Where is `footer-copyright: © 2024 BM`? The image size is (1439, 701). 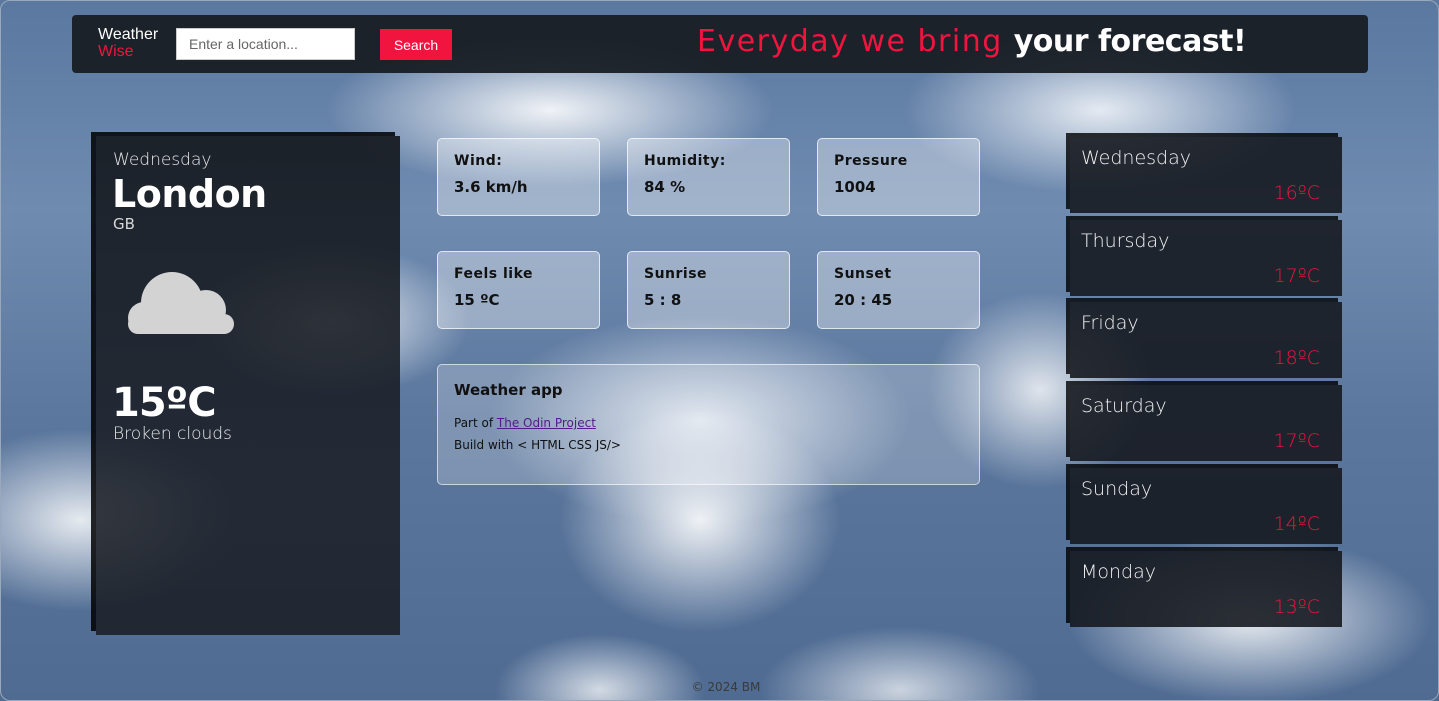 footer-copyright: © 2024 BM is located at coordinates (726, 687).